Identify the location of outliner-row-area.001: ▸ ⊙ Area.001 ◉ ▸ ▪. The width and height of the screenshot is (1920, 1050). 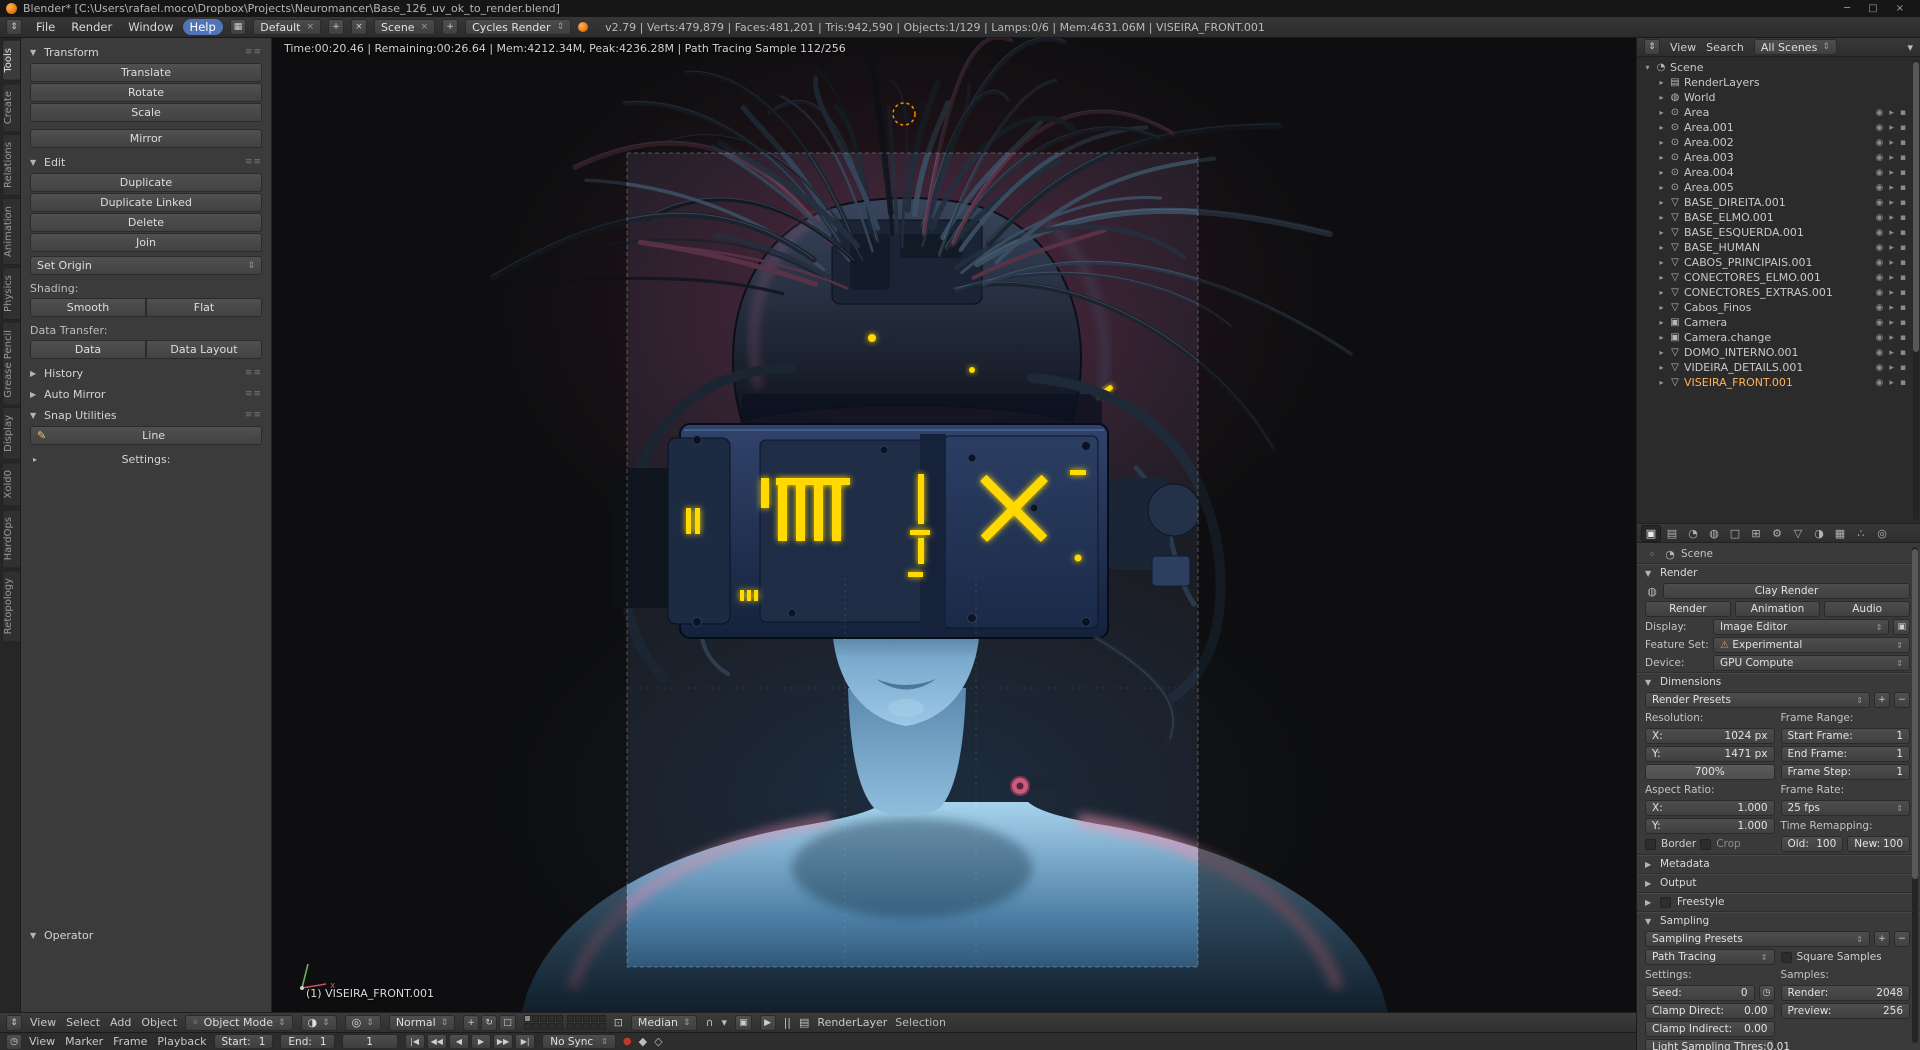
(1778, 127).